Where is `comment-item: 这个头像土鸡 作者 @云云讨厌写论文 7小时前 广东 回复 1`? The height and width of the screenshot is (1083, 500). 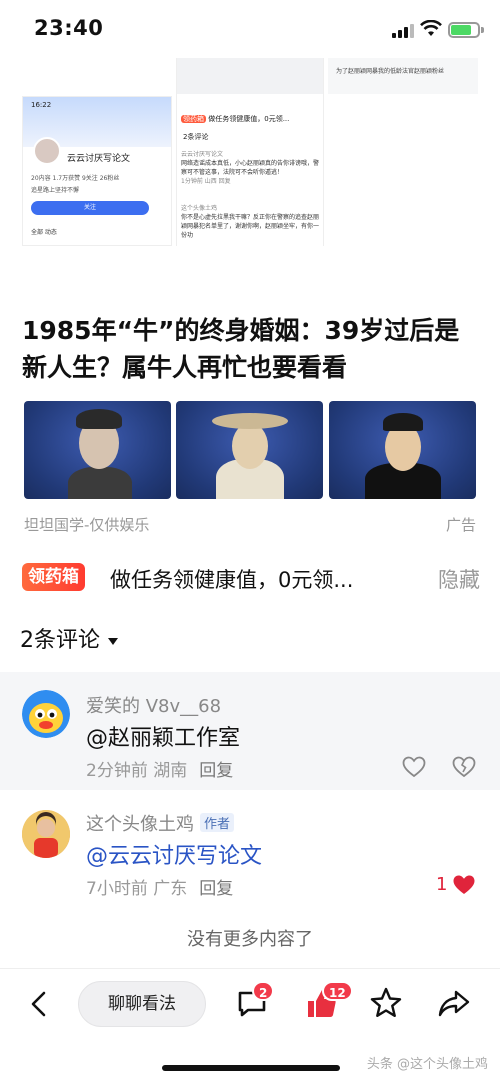
comment-item: 这个头像土鸡 作者 @云云讨厌写论文 7小时前 广东 回复 1 is located at coordinates (250, 853).